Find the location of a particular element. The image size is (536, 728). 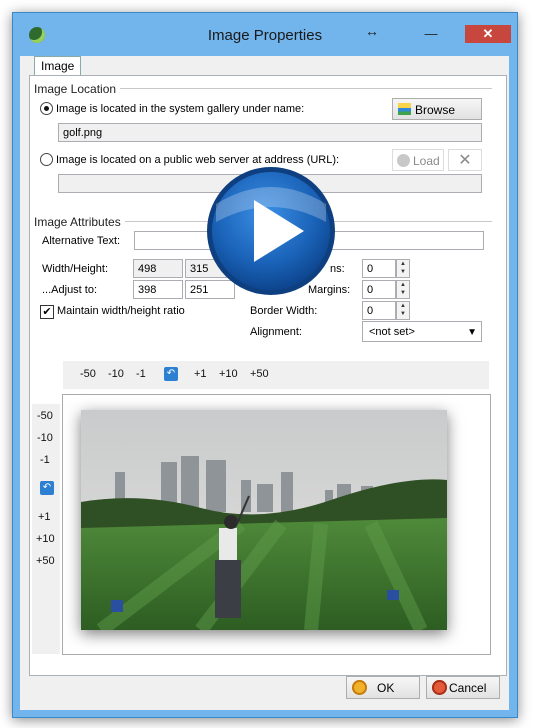

adjust-width-field: 398 is located at coordinates (158, 289).